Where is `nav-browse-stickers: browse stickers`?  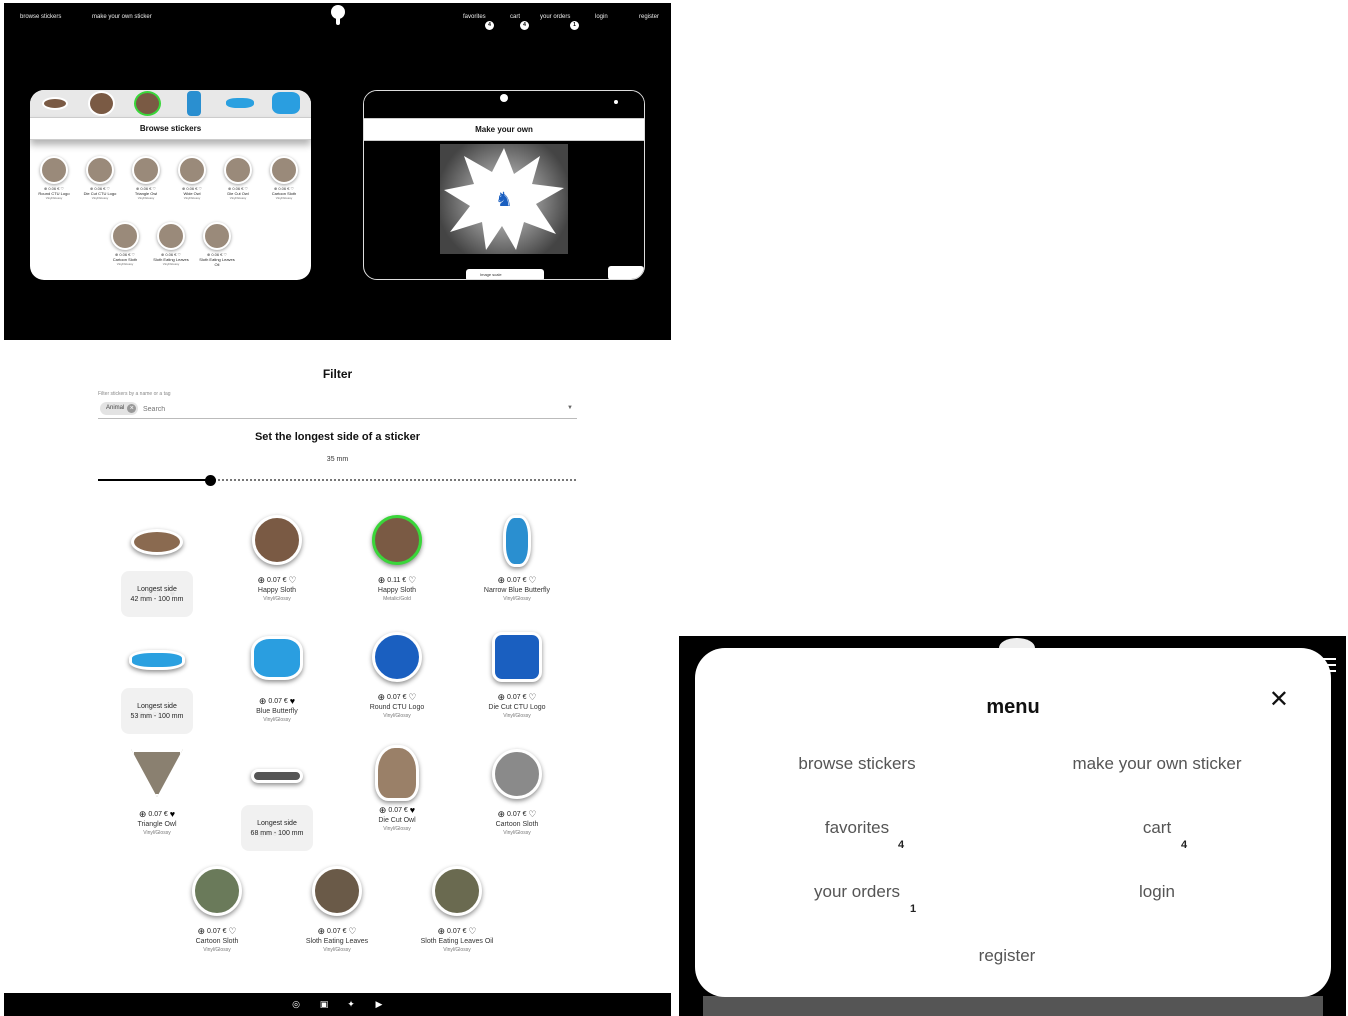
nav-browse-stickers: browse stickers is located at coordinates (40, 17).